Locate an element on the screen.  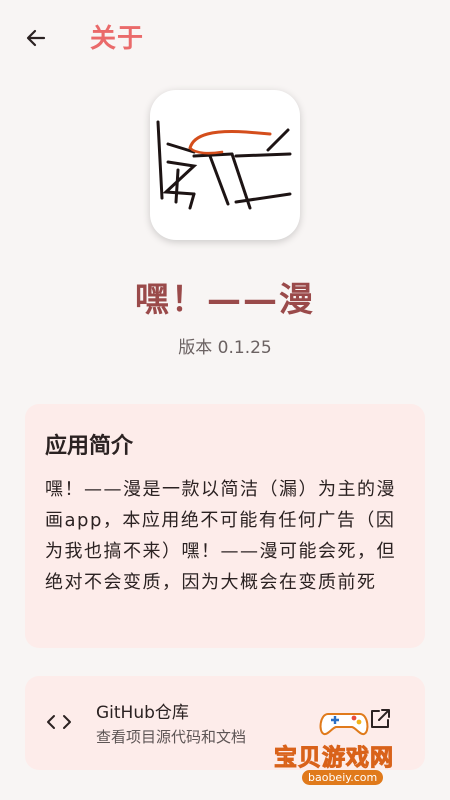
app-bar: 关于 is located at coordinates (225, 38).